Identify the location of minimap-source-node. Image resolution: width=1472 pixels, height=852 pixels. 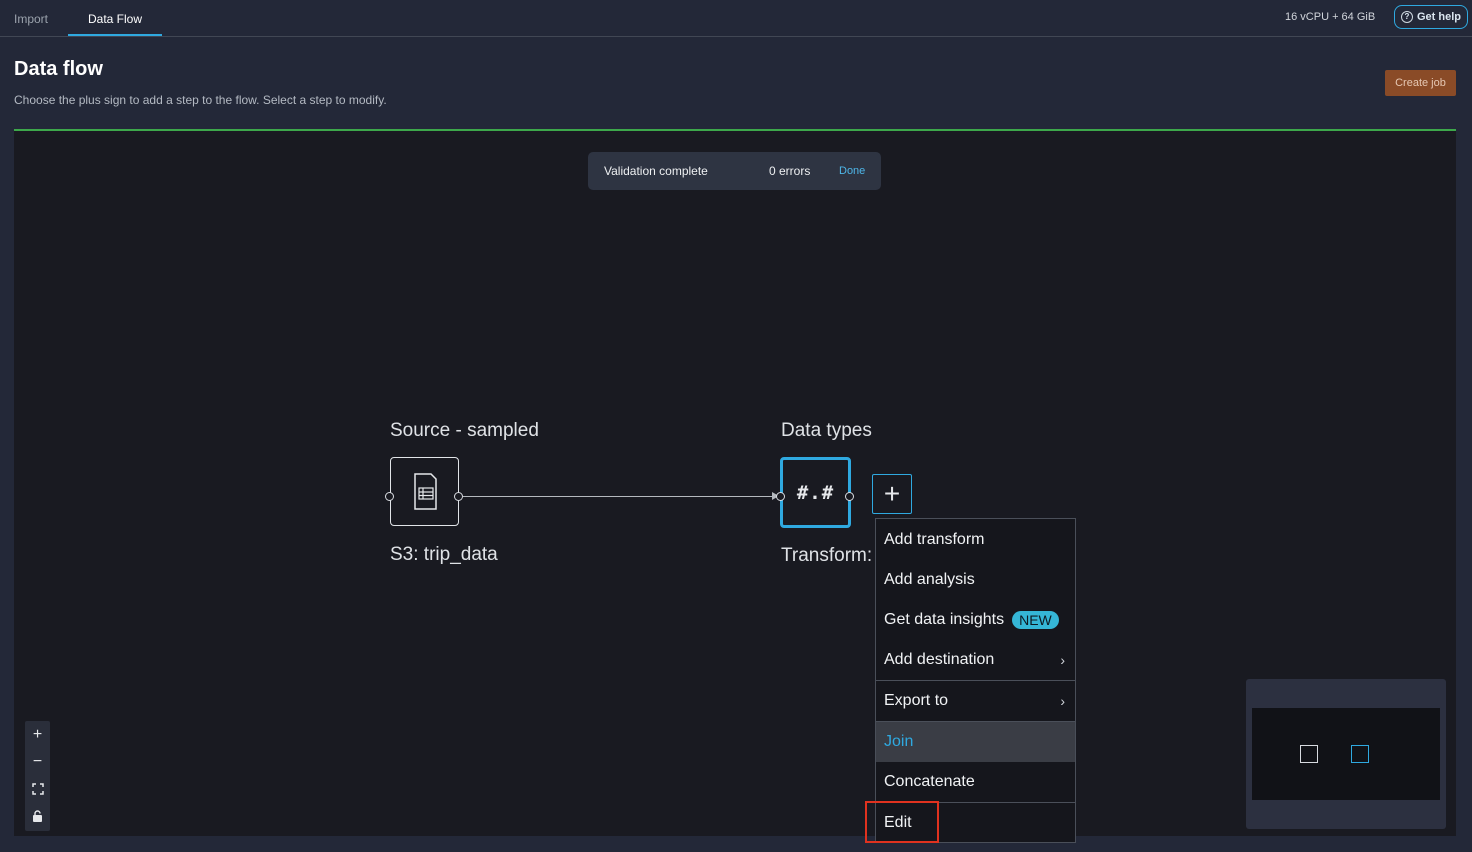
(1309, 754).